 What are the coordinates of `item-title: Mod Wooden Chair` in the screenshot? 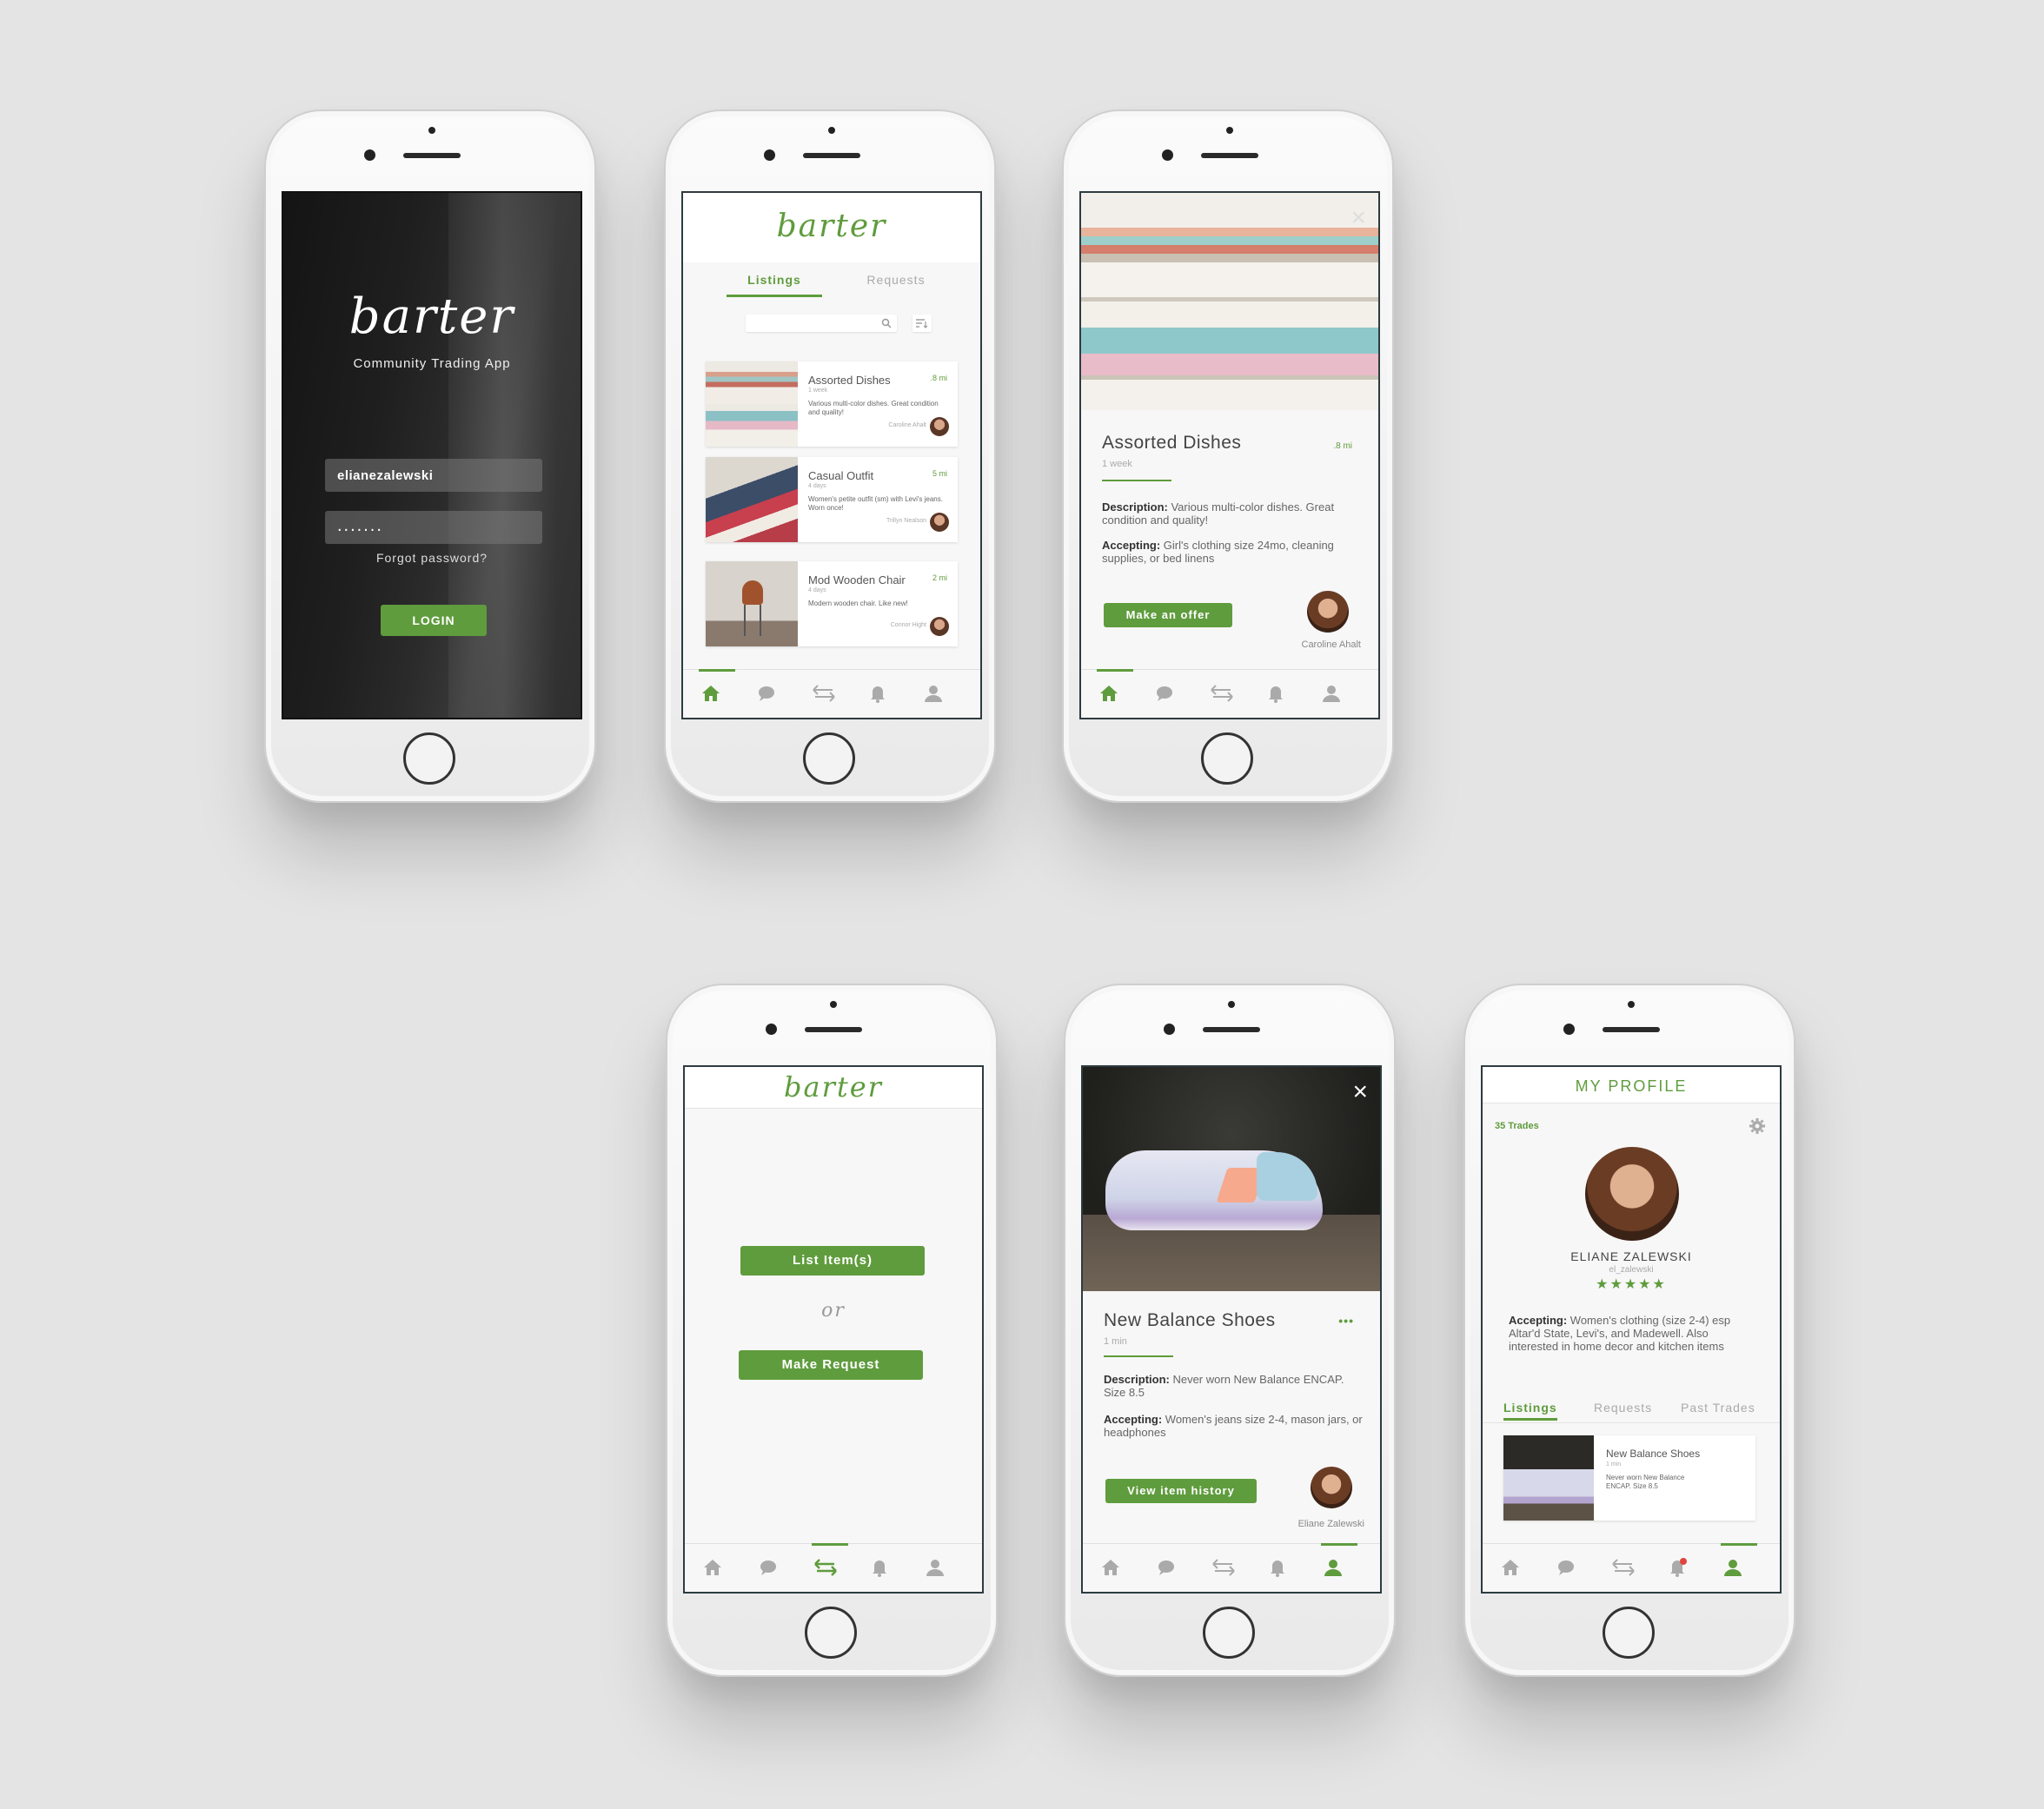 It's located at (857, 580).